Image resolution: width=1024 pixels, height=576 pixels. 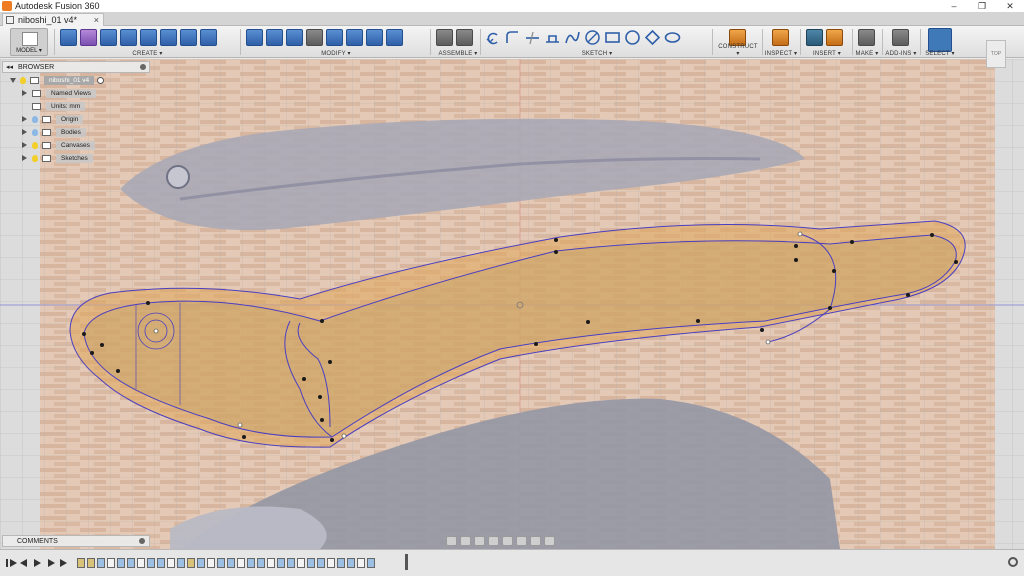 I want to click on timeline-end-button, so click(x=63, y=563).